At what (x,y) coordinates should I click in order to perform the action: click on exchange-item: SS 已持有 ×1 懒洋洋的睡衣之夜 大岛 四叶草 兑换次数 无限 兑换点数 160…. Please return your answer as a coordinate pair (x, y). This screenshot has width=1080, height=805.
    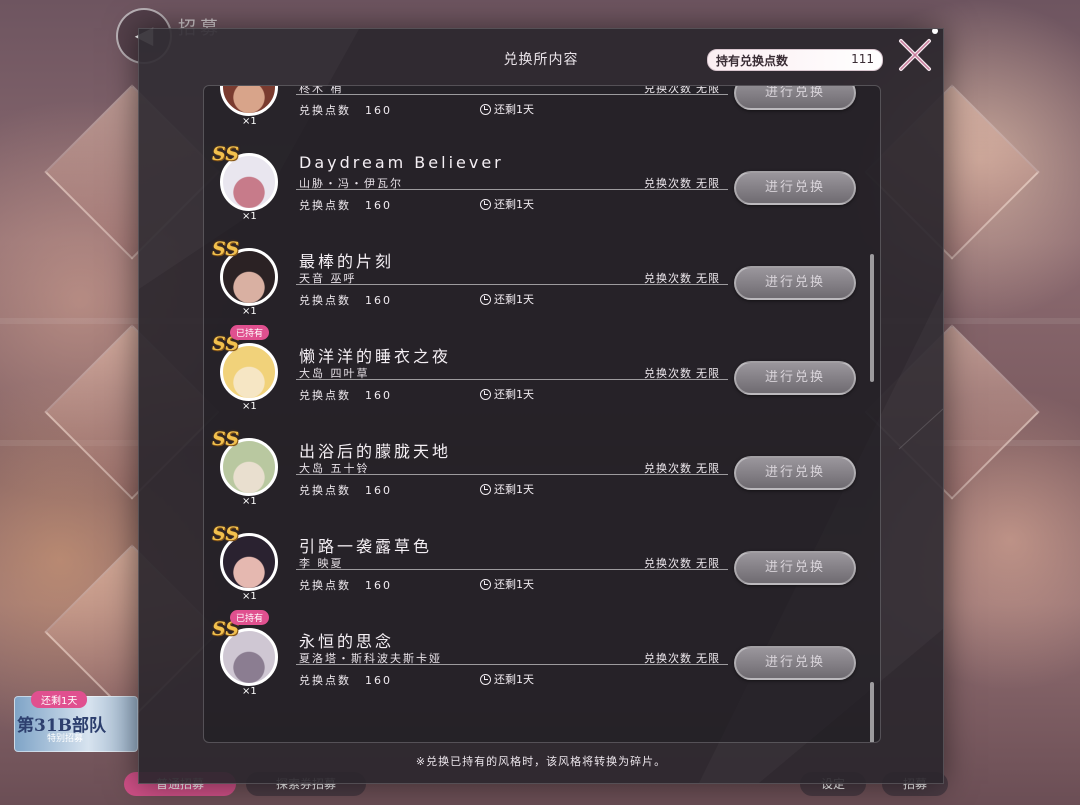
    Looking at the image, I should click on (542, 376).